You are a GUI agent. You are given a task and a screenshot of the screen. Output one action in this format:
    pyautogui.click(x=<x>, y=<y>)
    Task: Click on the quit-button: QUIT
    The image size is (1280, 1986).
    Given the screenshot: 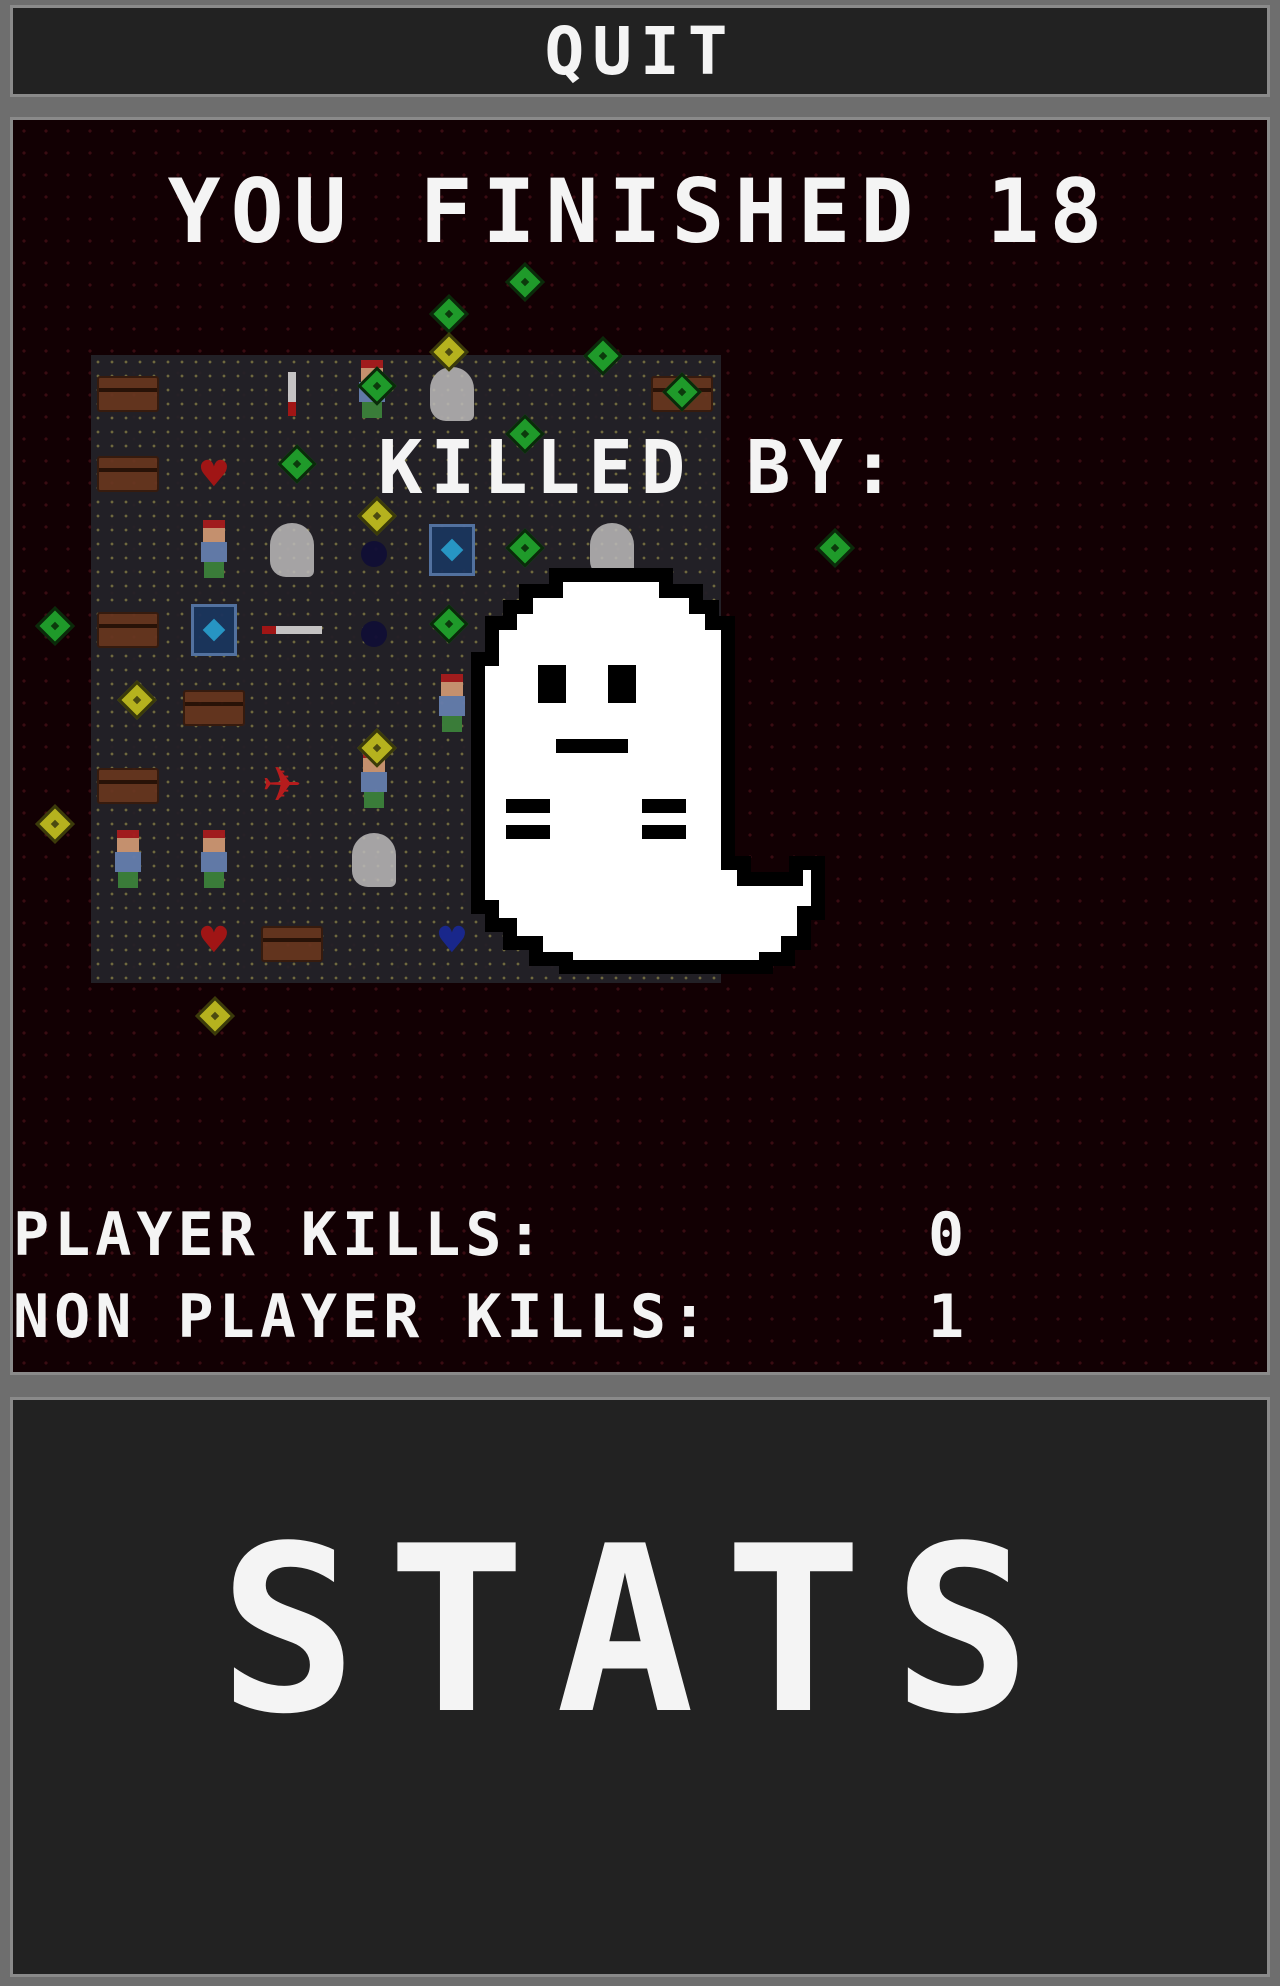 What is the action you would take?
    pyautogui.click(x=640, y=51)
    